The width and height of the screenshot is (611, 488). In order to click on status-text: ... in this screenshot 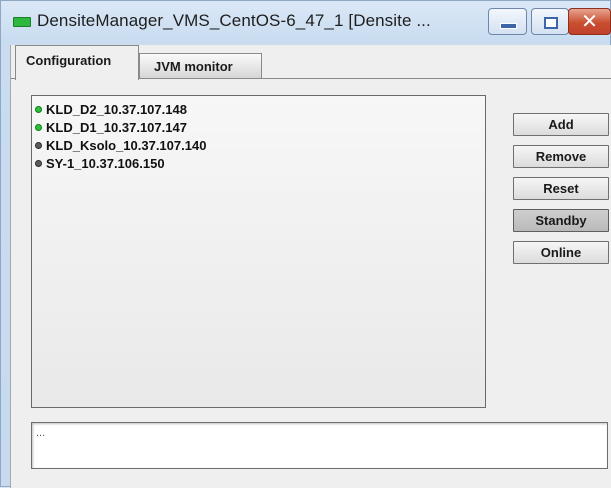, I will do `click(41, 433)`.